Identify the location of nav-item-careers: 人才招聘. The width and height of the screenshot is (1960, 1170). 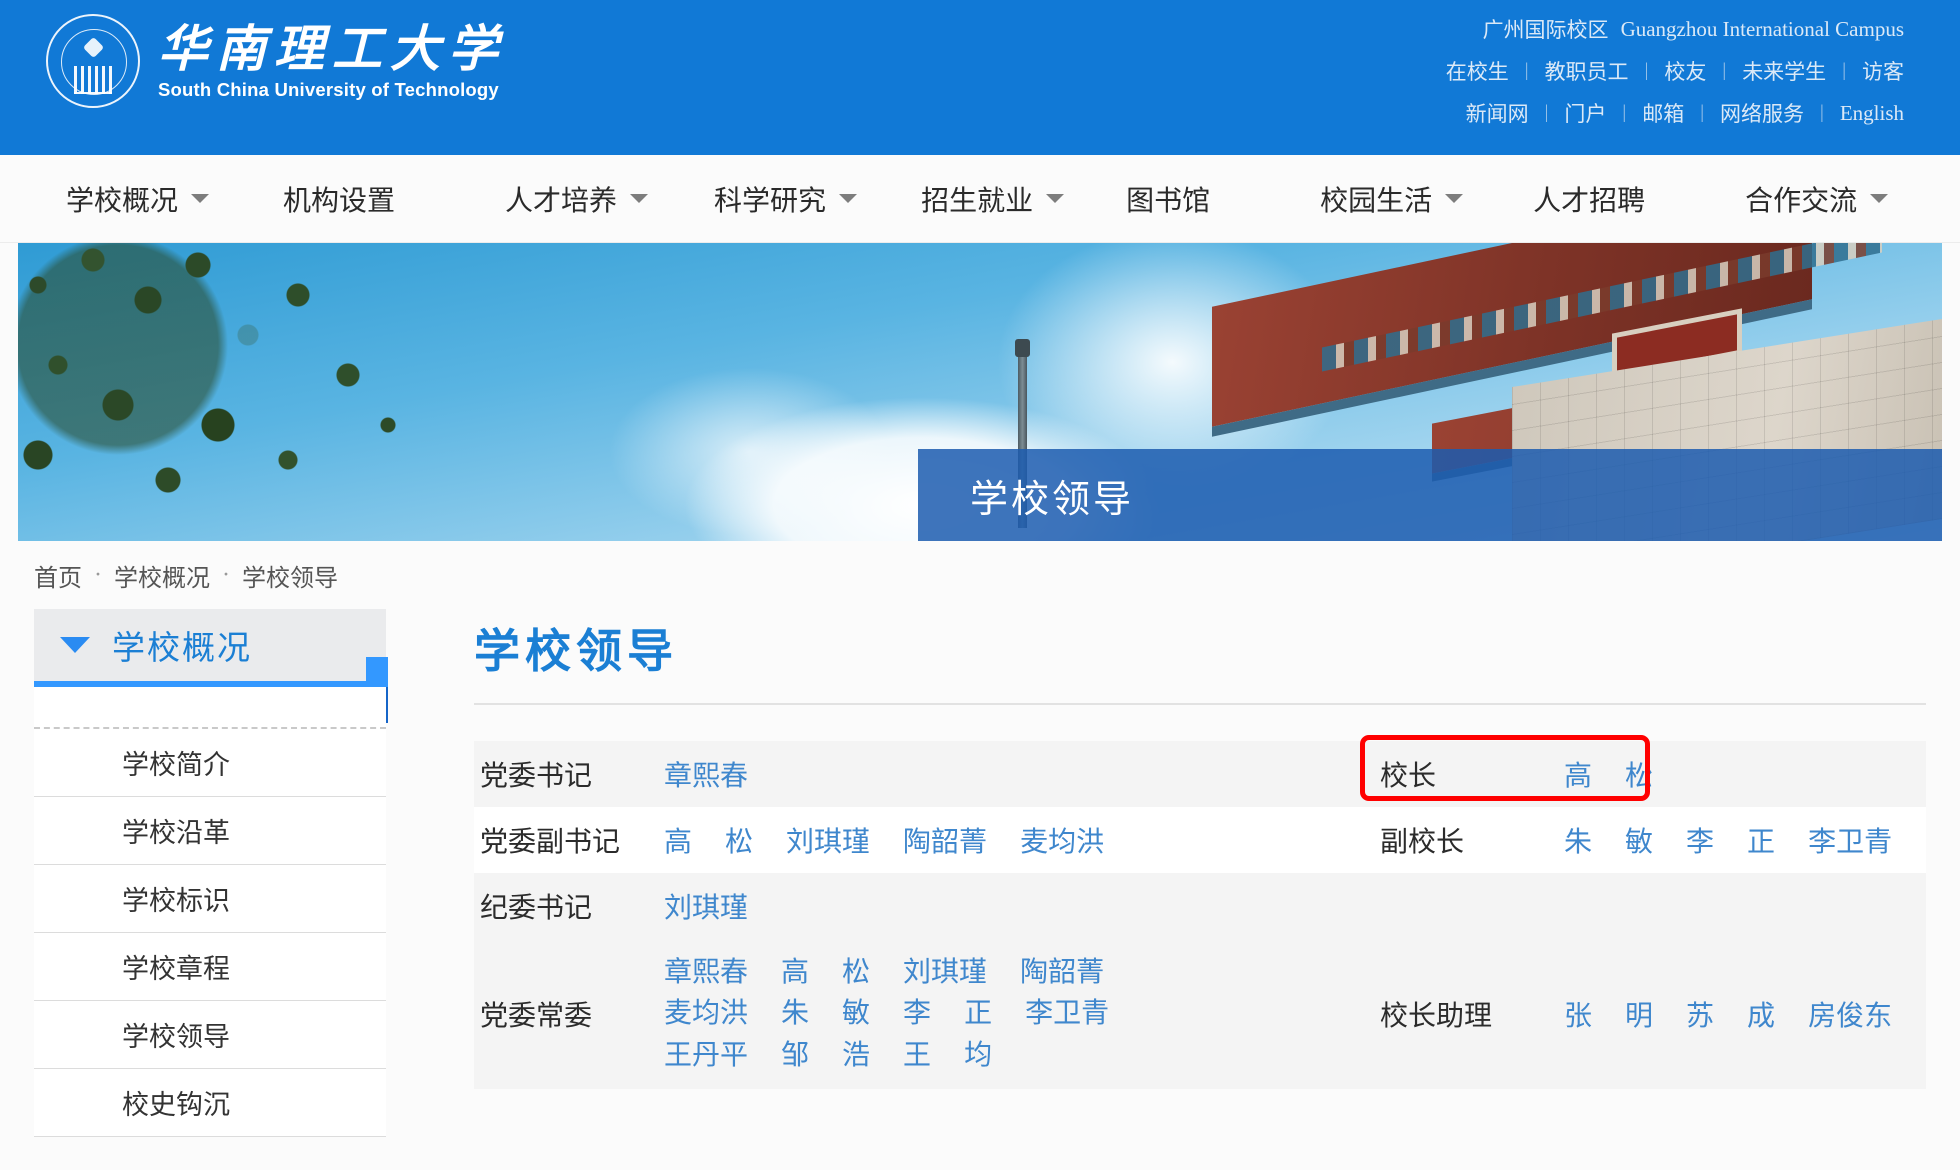
(1589, 199).